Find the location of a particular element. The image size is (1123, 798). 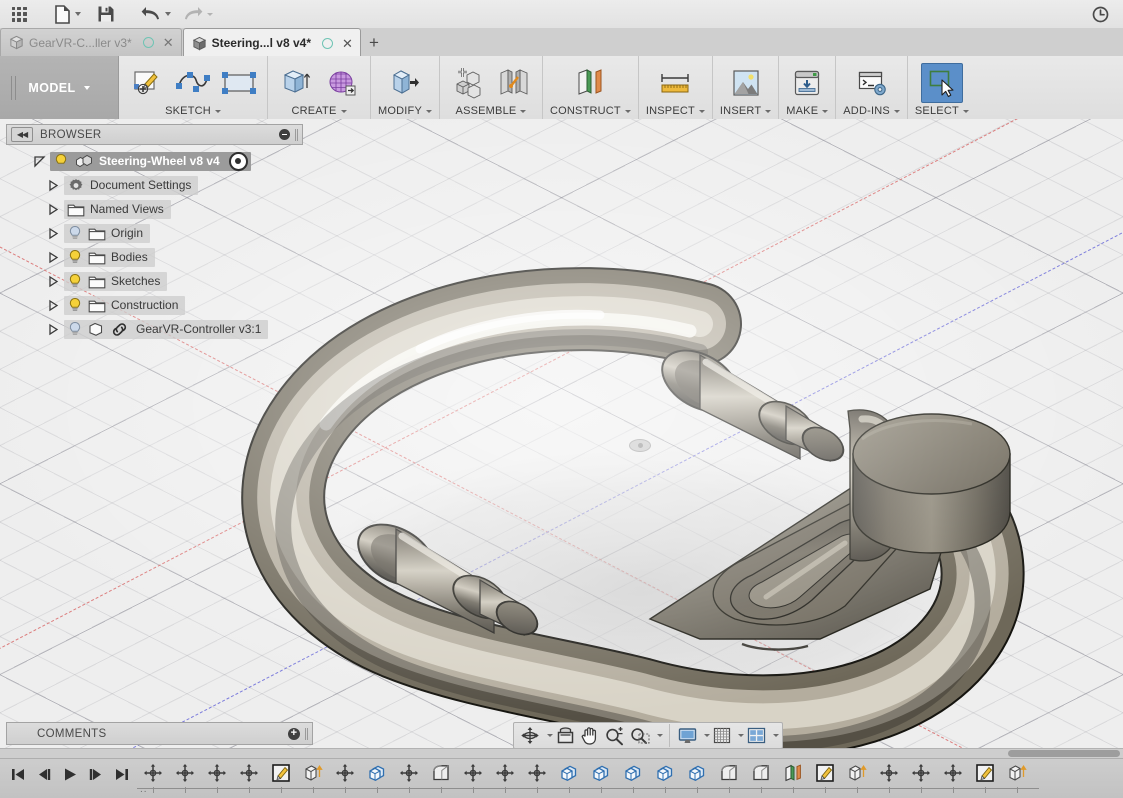

ribbon-group-label: INSPECT is located at coordinates (675, 111).